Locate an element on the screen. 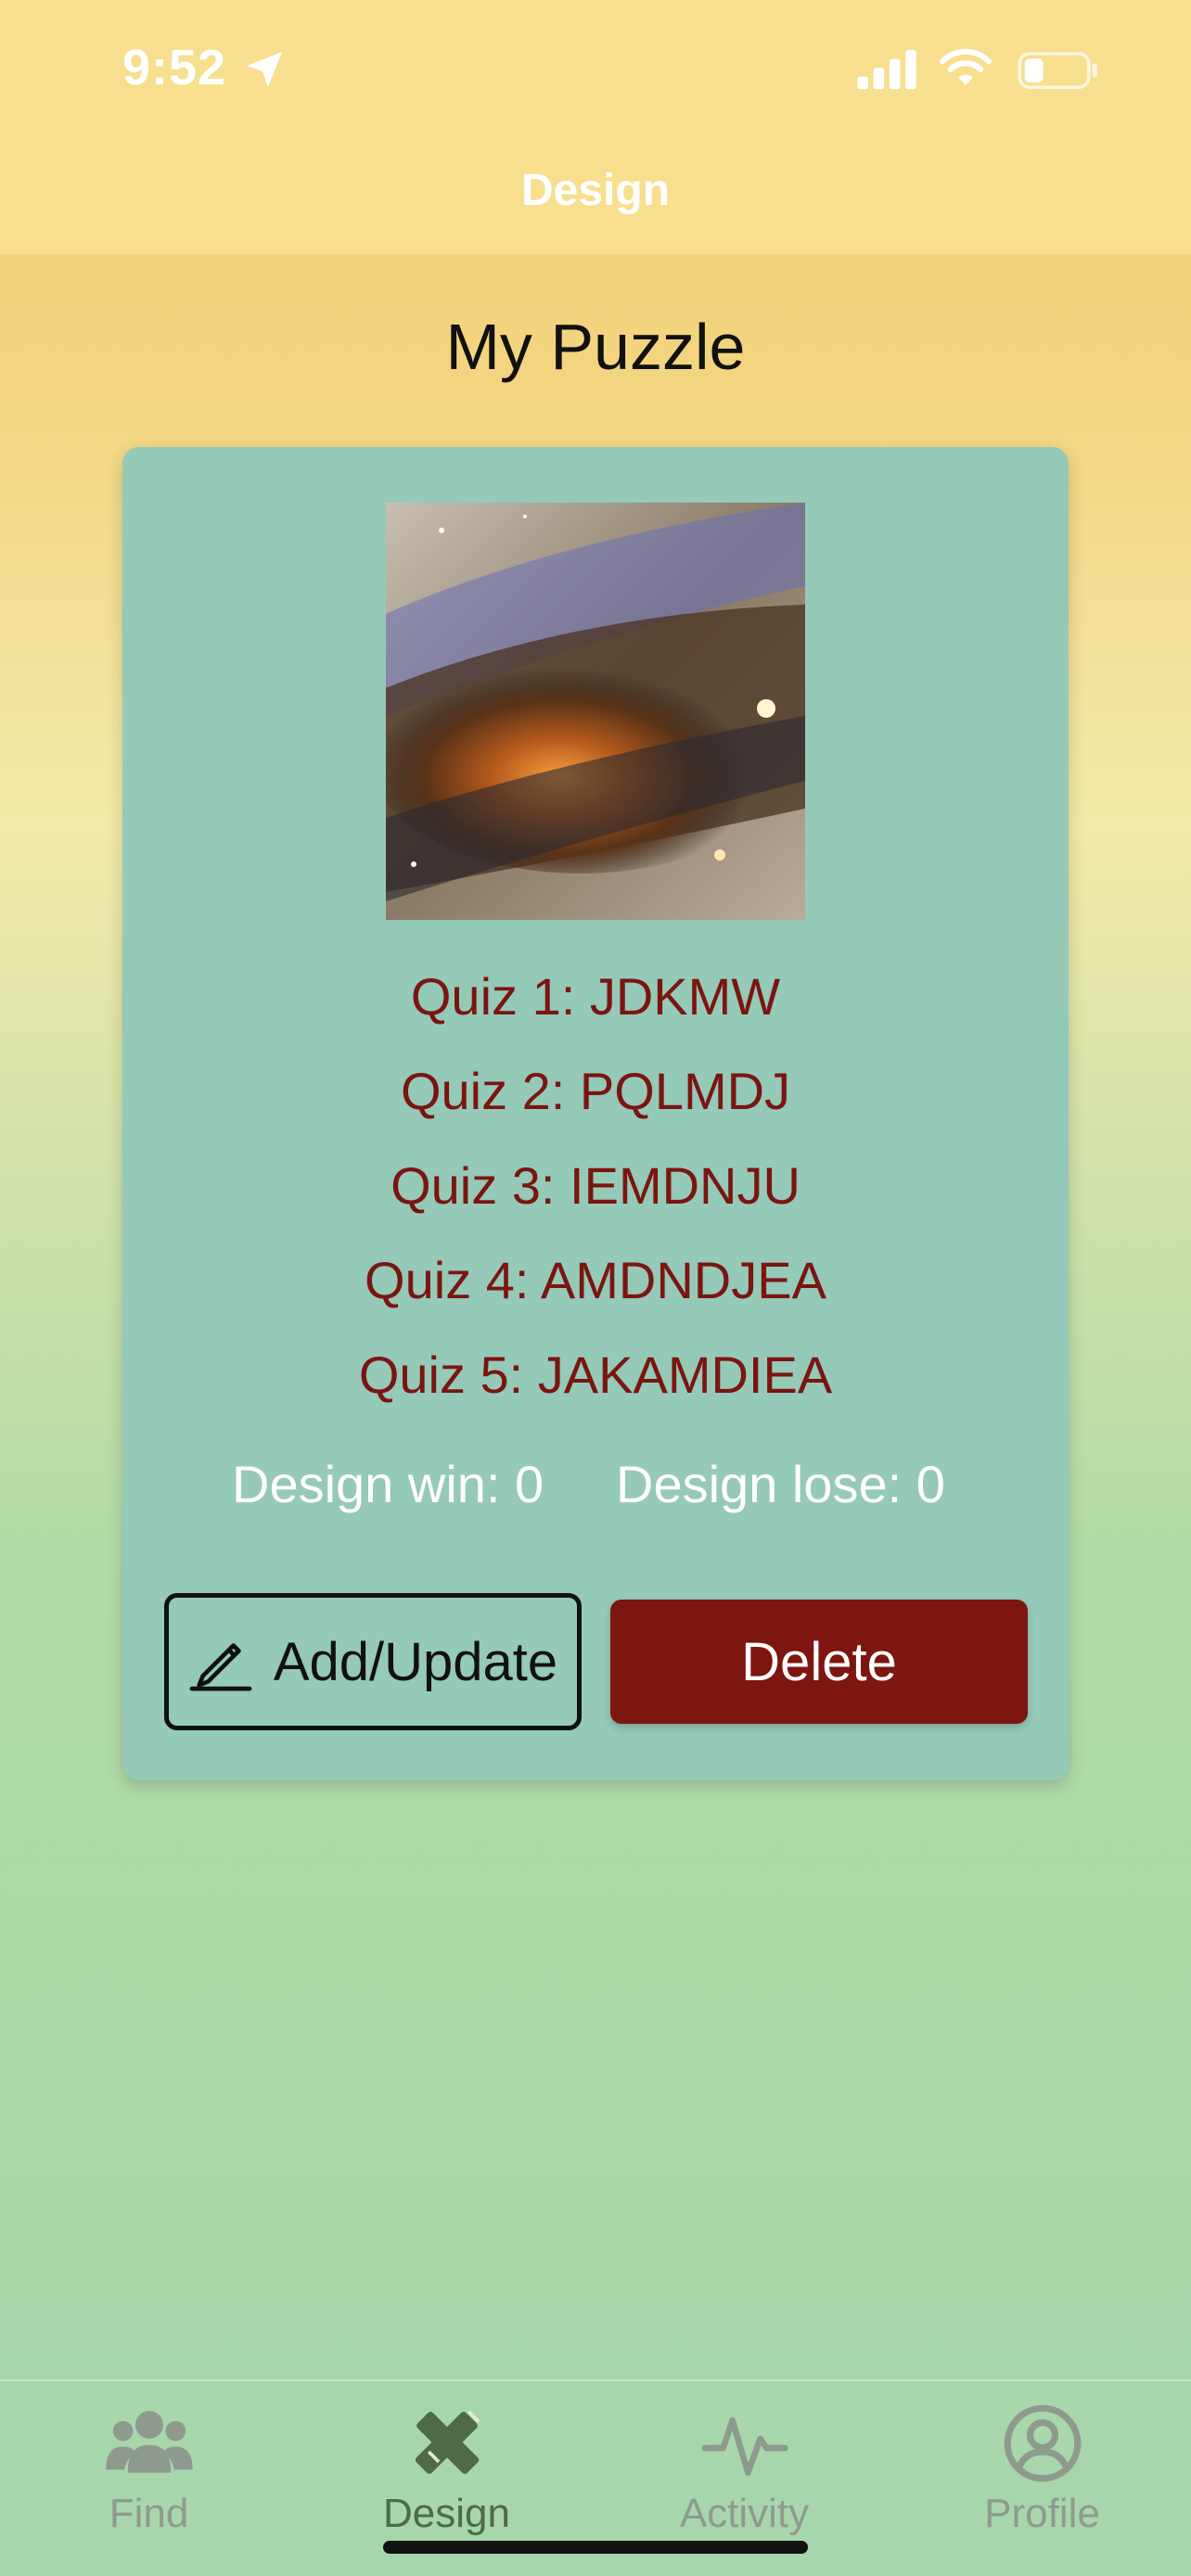 The image size is (1191, 2576). people-icon is located at coordinates (149, 2442).